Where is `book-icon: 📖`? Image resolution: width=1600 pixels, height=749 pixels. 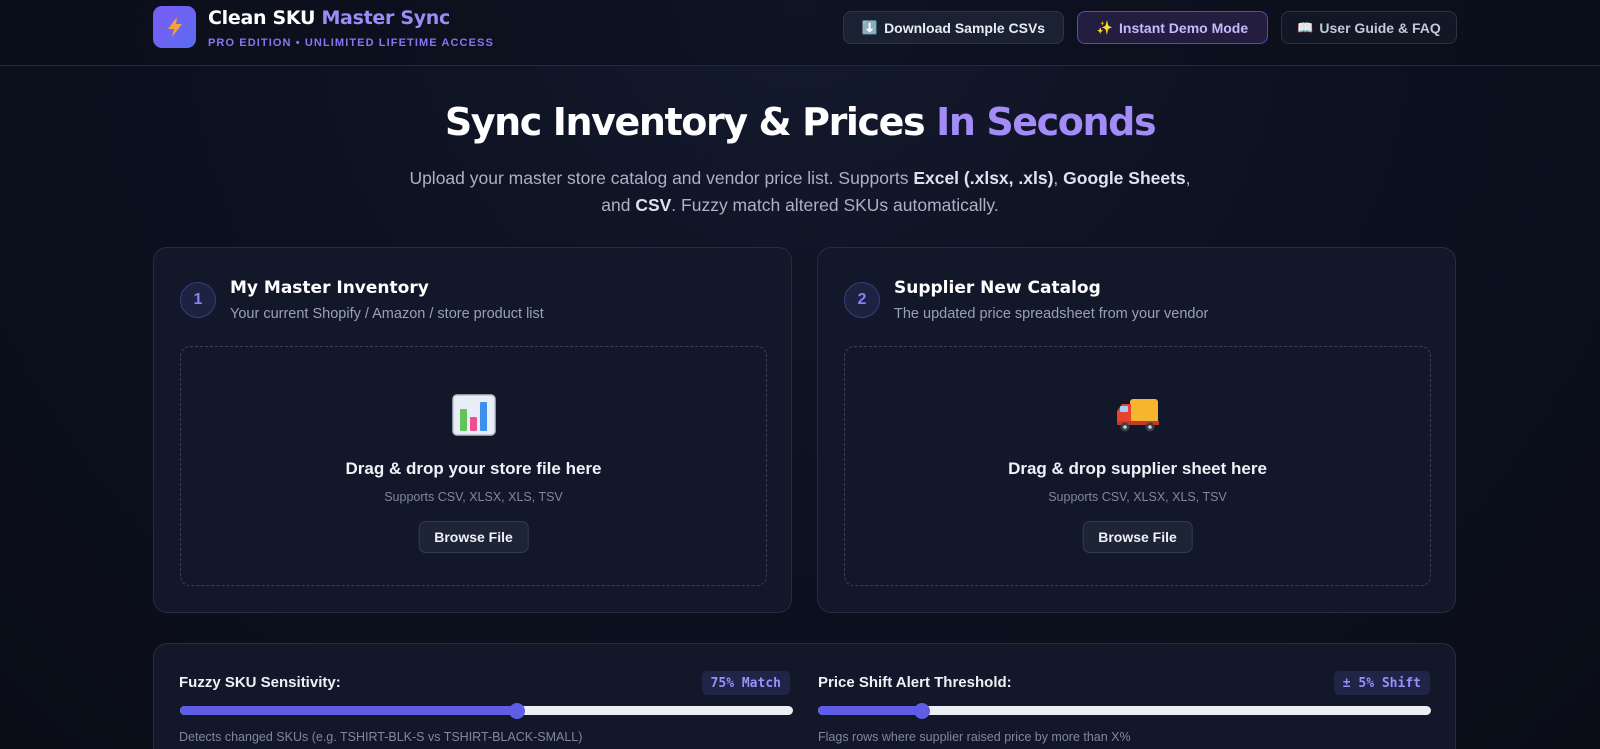 book-icon: 📖 is located at coordinates (1305, 27).